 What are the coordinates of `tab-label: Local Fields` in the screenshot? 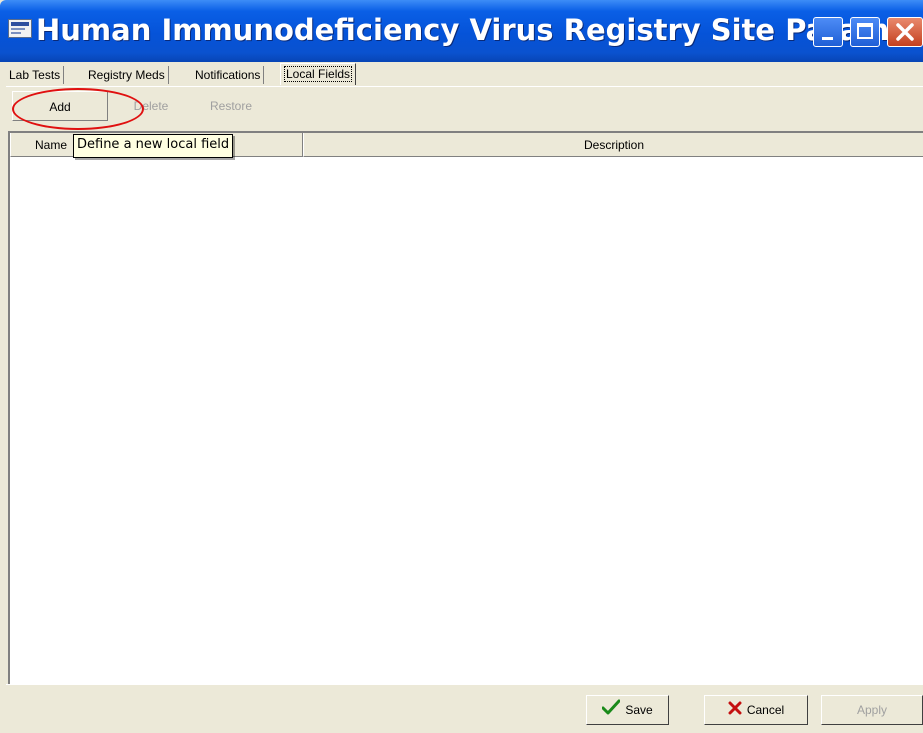 It's located at (318, 74).